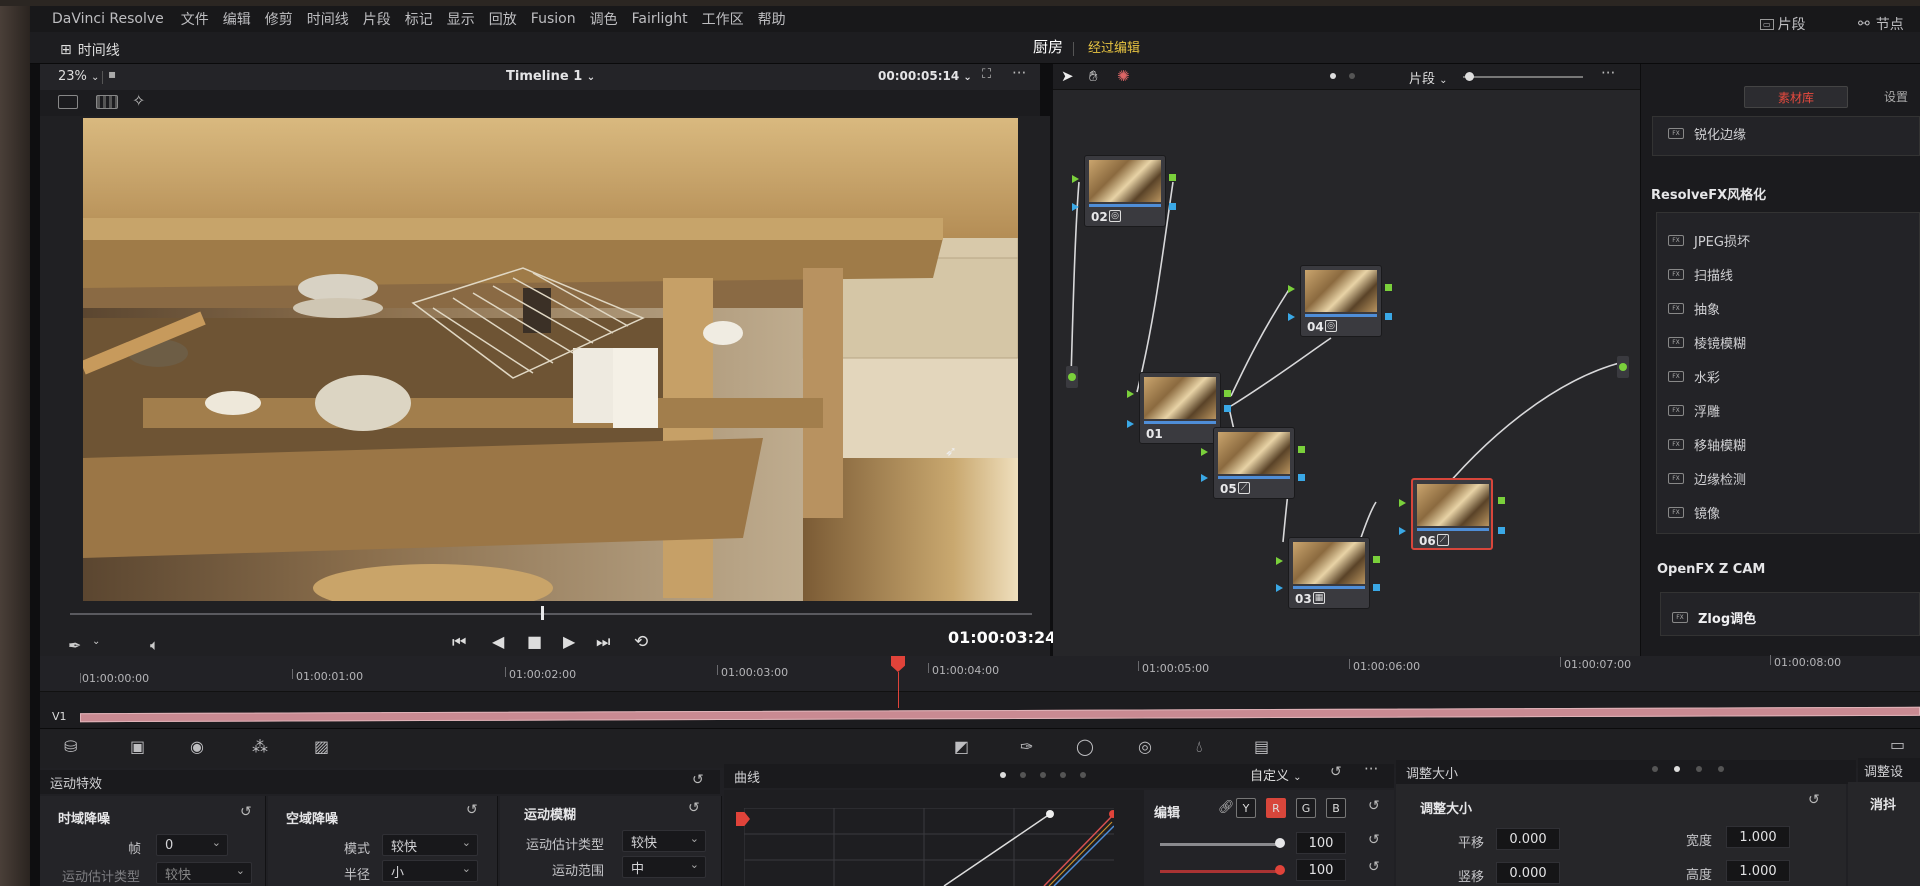  What do you see at coordinates (260, 746) in the screenshot?
I see `rgb-mixer-icon: ⁂` at bounding box center [260, 746].